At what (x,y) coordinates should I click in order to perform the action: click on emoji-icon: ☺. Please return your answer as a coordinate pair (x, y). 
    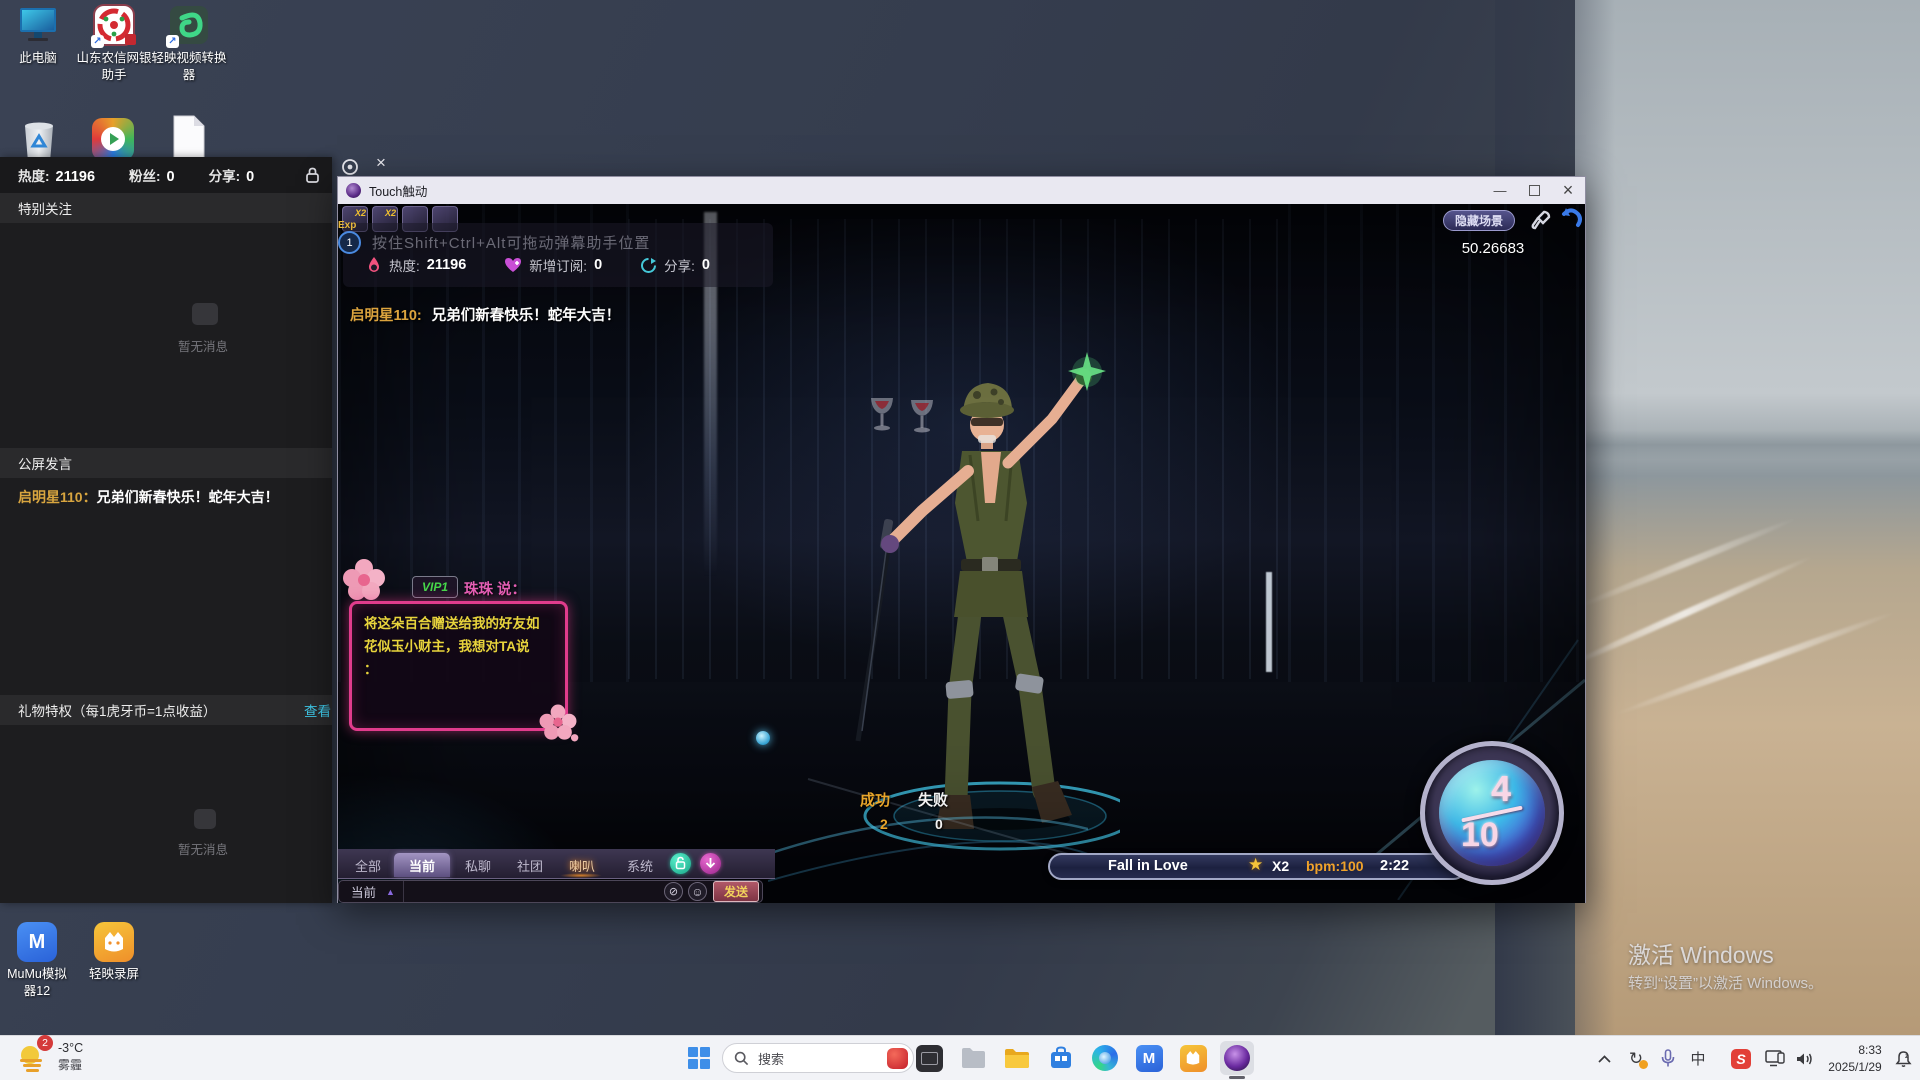
    Looking at the image, I should click on (697, 891).